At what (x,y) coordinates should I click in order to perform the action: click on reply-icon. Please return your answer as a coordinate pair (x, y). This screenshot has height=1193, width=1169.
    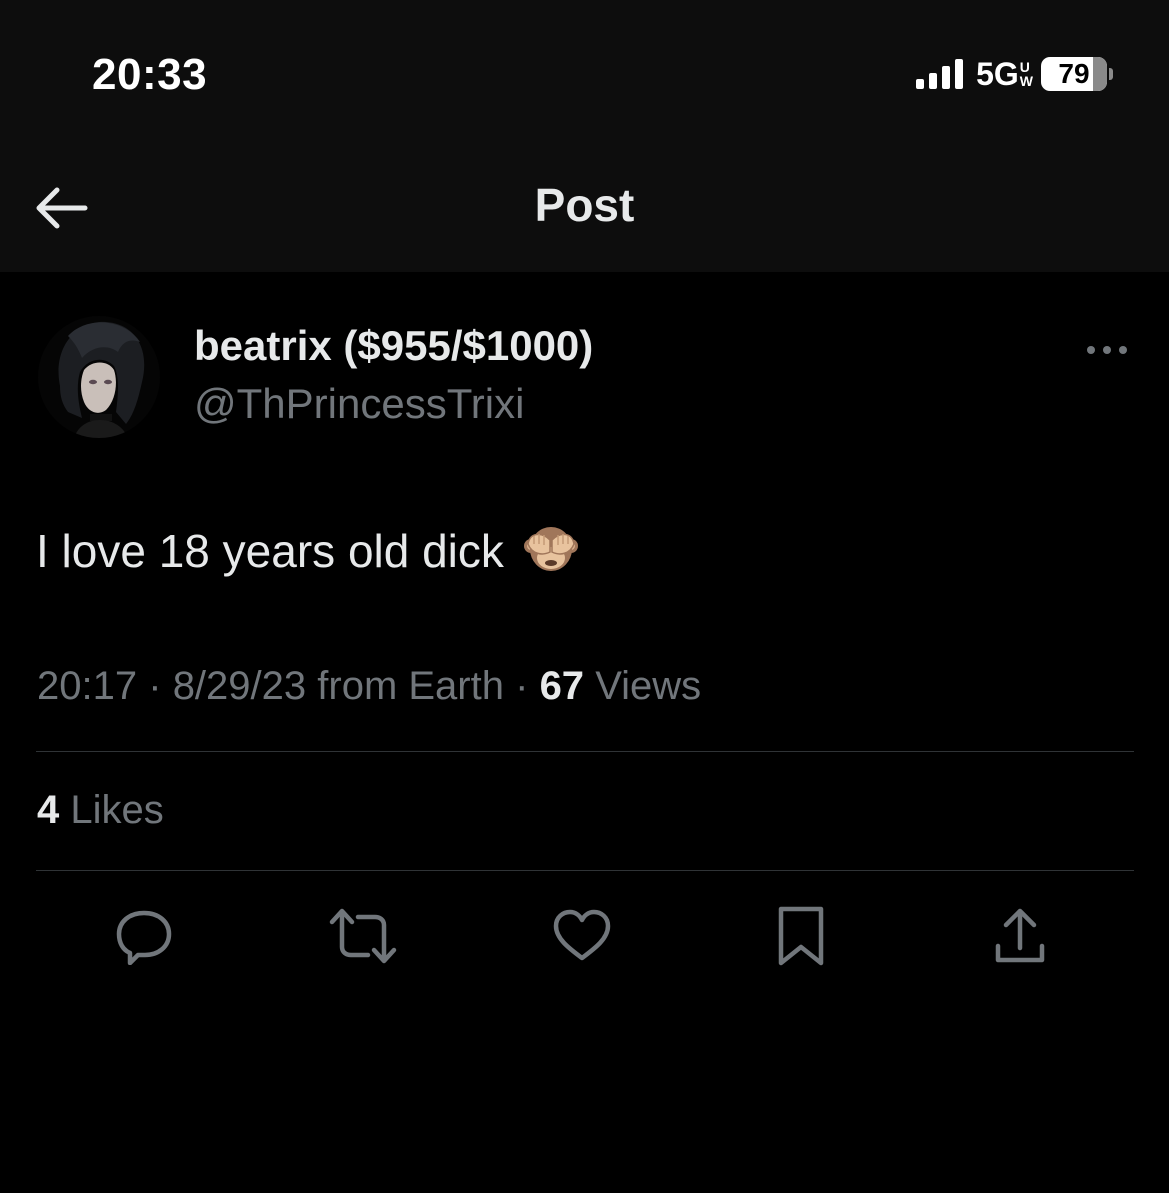
    Looking at the image, I should click on (144, 937).